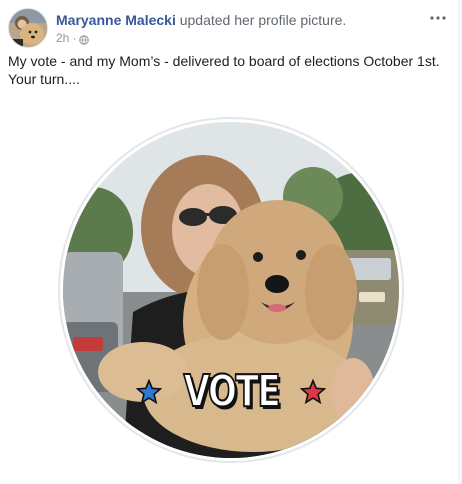  I want to click on globe-icon, so click(84, 39).